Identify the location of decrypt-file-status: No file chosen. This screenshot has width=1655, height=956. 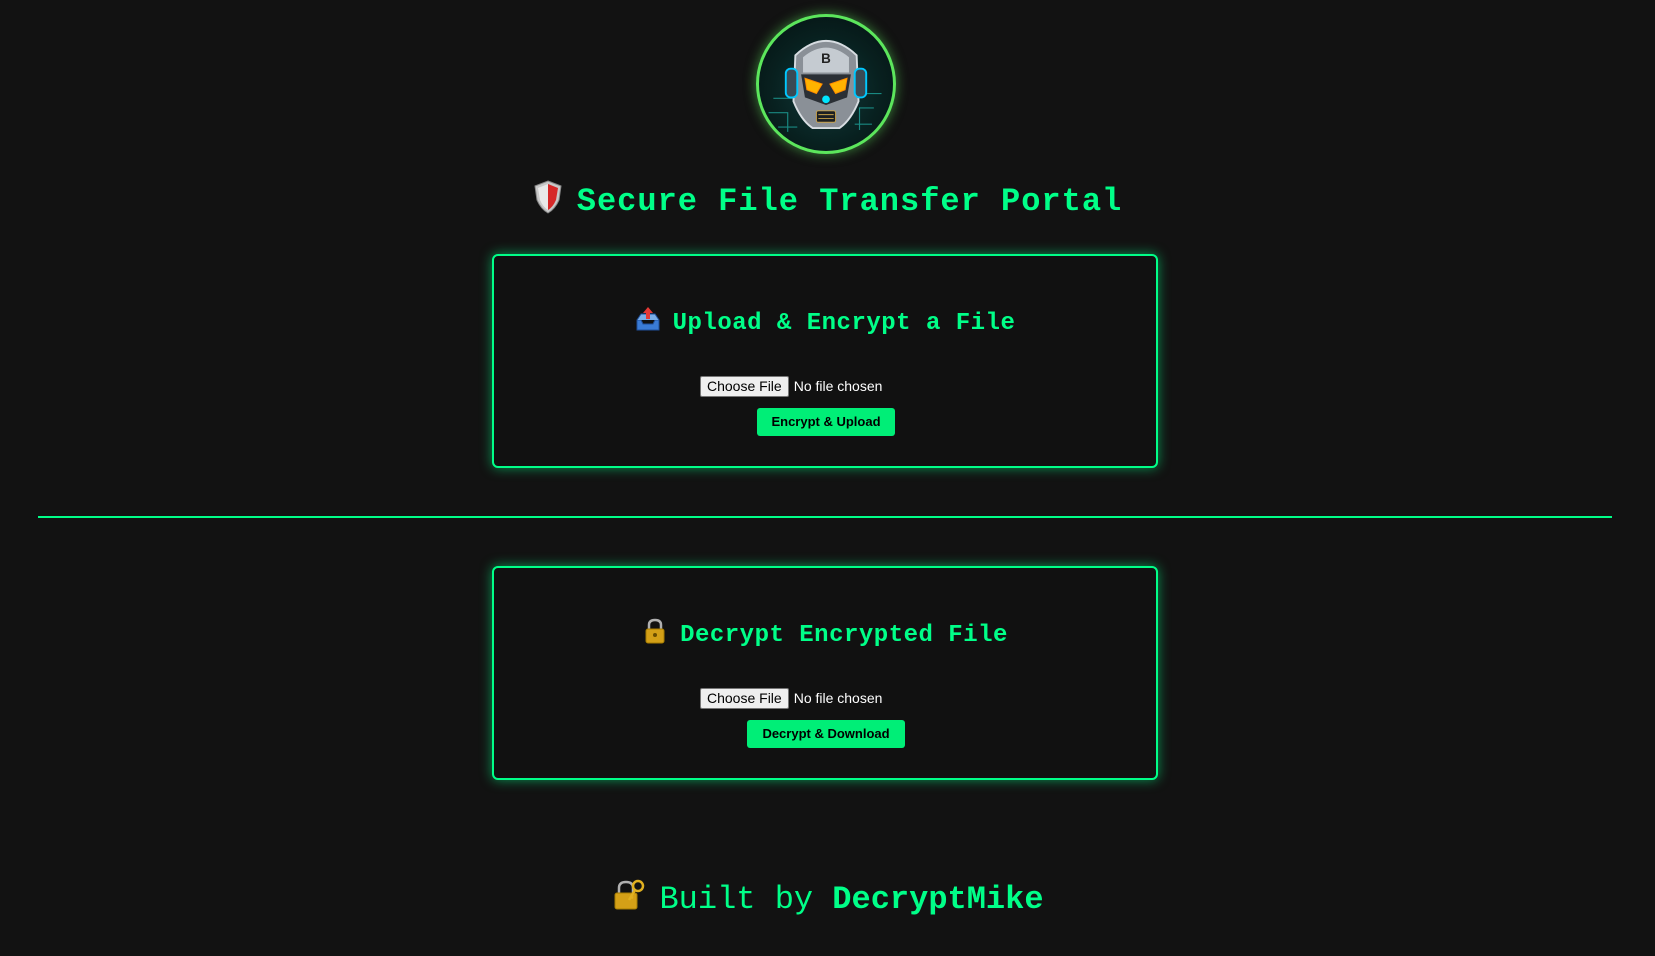
(838, 698).